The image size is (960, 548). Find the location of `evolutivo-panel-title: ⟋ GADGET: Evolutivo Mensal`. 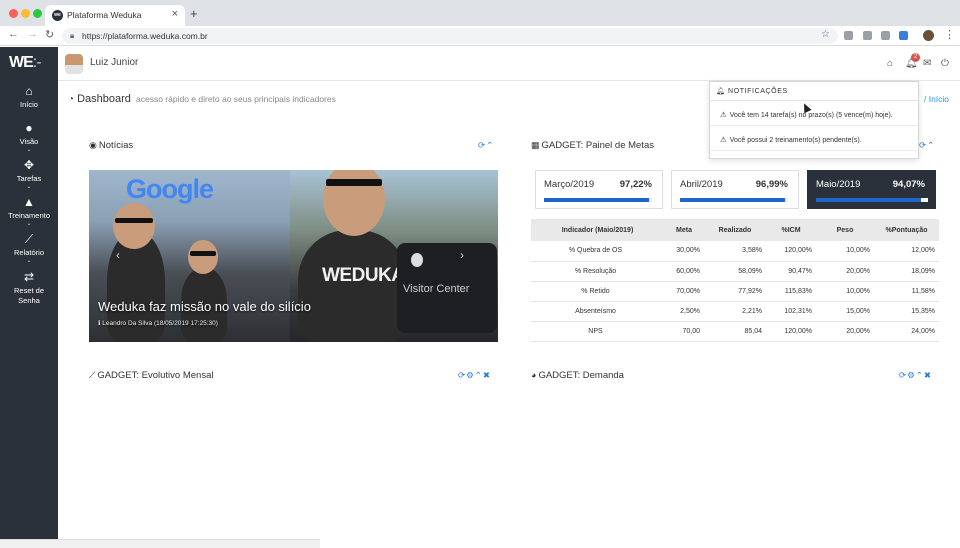

evolutivo-panel-title: ⟋ GADGET: Evolutivo Mensal is located at coordinates (151, 375).